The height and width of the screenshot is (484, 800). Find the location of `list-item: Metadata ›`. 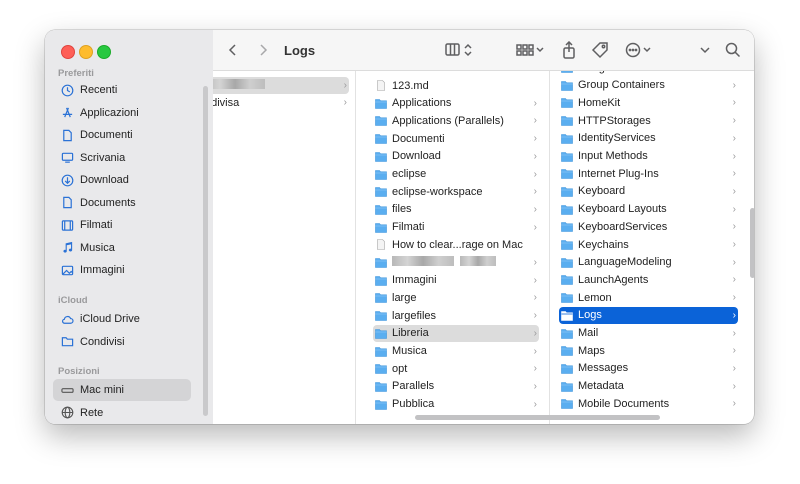

list-item: Metadata › is located at coordinates (648, 386).